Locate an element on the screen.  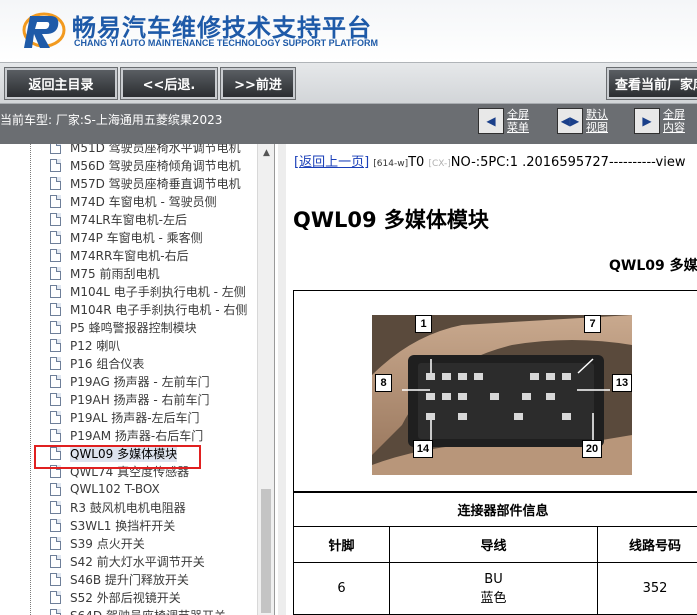
full-content-label: 全屏 内容 is located at coordinates (674, 121).